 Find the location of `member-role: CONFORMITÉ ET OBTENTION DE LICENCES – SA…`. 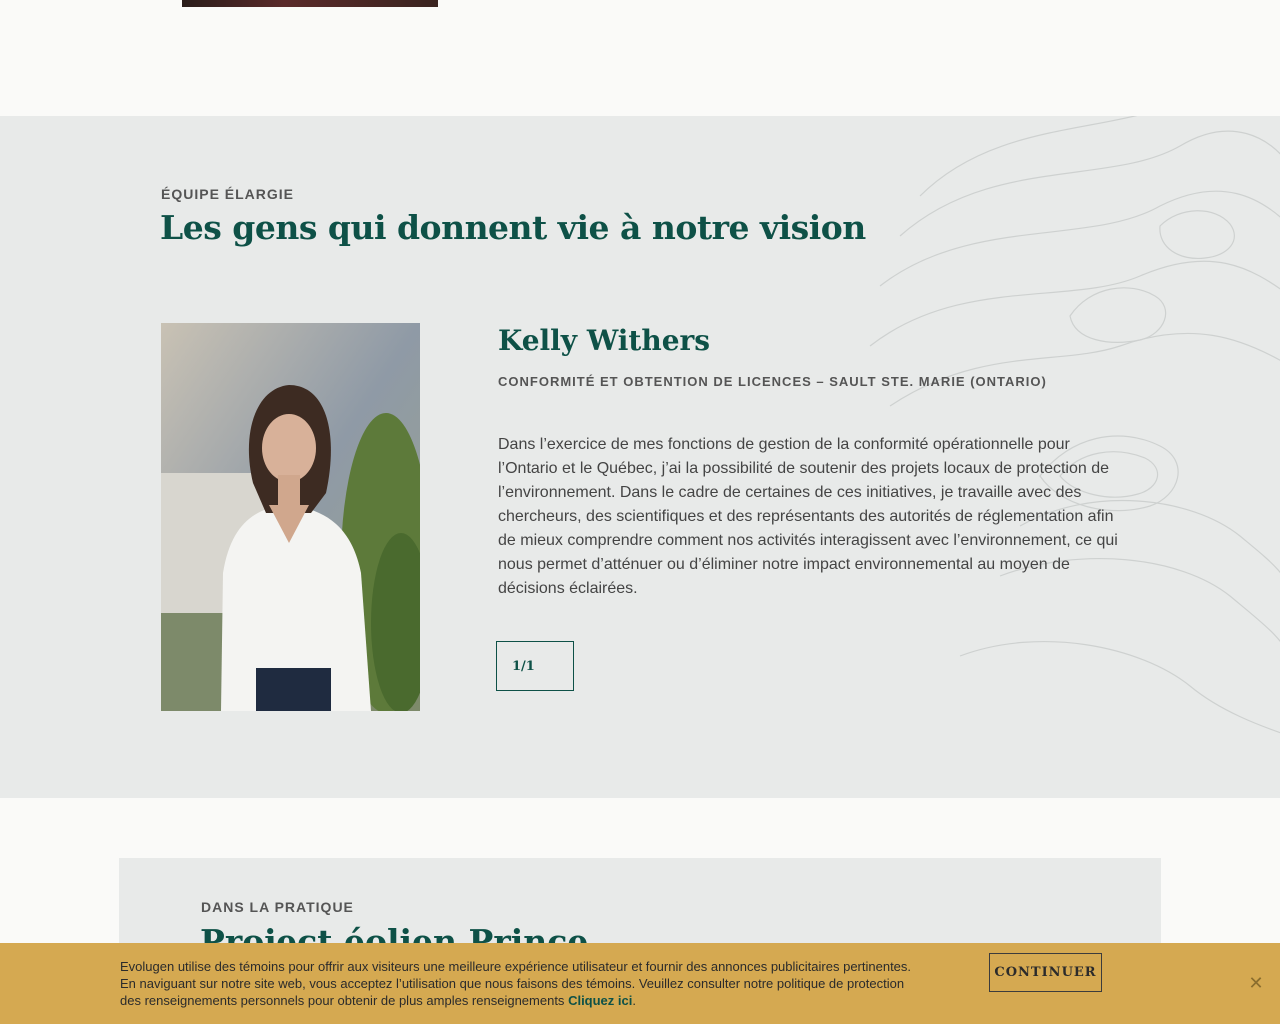

member-role: CONFORMITÉ ET OBTENTION DE LICENCES – SA… is located at coordinates (772, 381).